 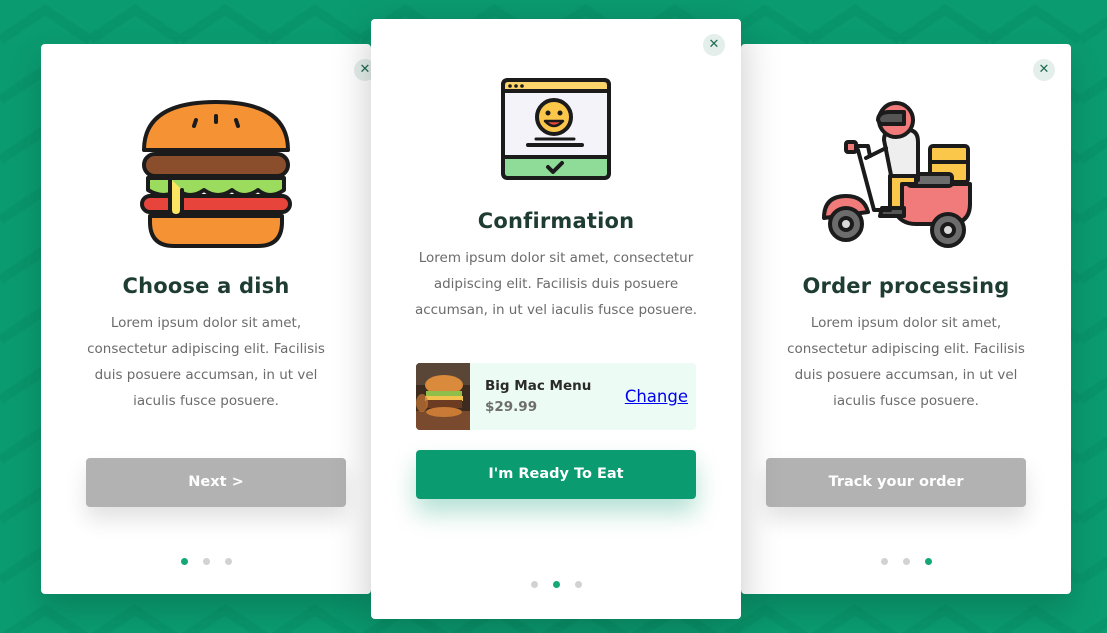 I want to click on delivery-scooter-icon, so click(x=897, y=175).